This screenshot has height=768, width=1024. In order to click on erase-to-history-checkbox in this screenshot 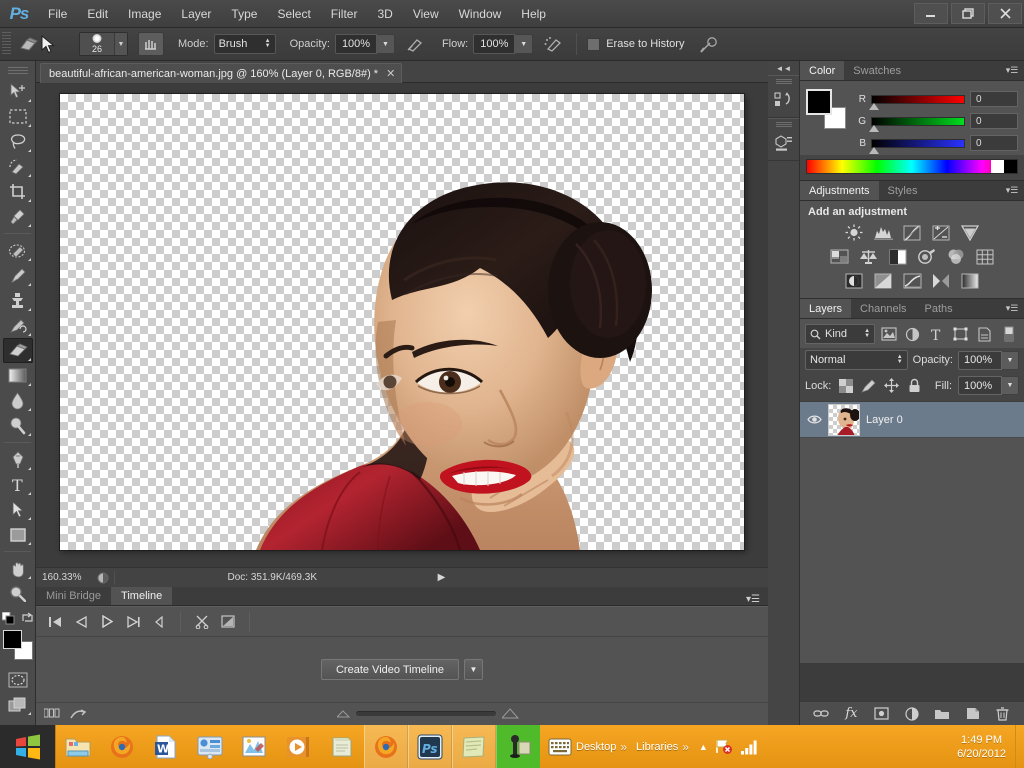, I will do `click(594, 44)`.